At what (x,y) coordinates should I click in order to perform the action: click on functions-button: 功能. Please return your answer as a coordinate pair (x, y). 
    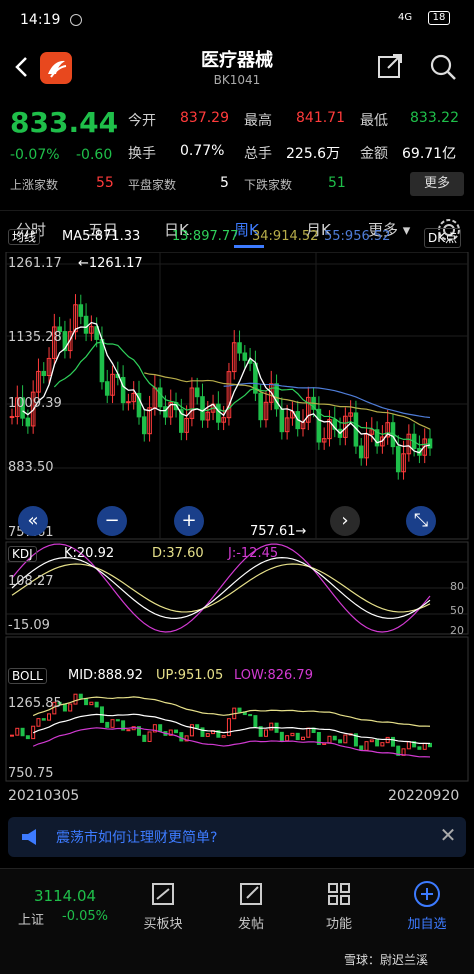
    Looking at the image, I should click on (339, 905).